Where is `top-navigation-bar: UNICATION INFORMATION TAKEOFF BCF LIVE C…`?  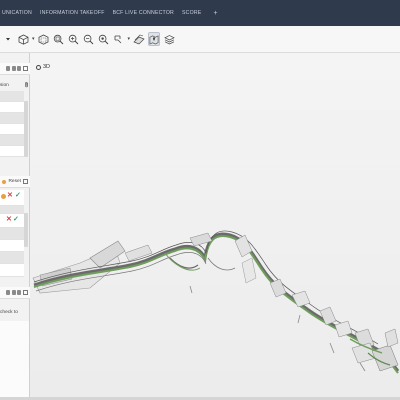
top-navigation-bar: UNICATION INFORMATION TAKEOFF BCF LIVE C… is located at coordinates (200, 13).